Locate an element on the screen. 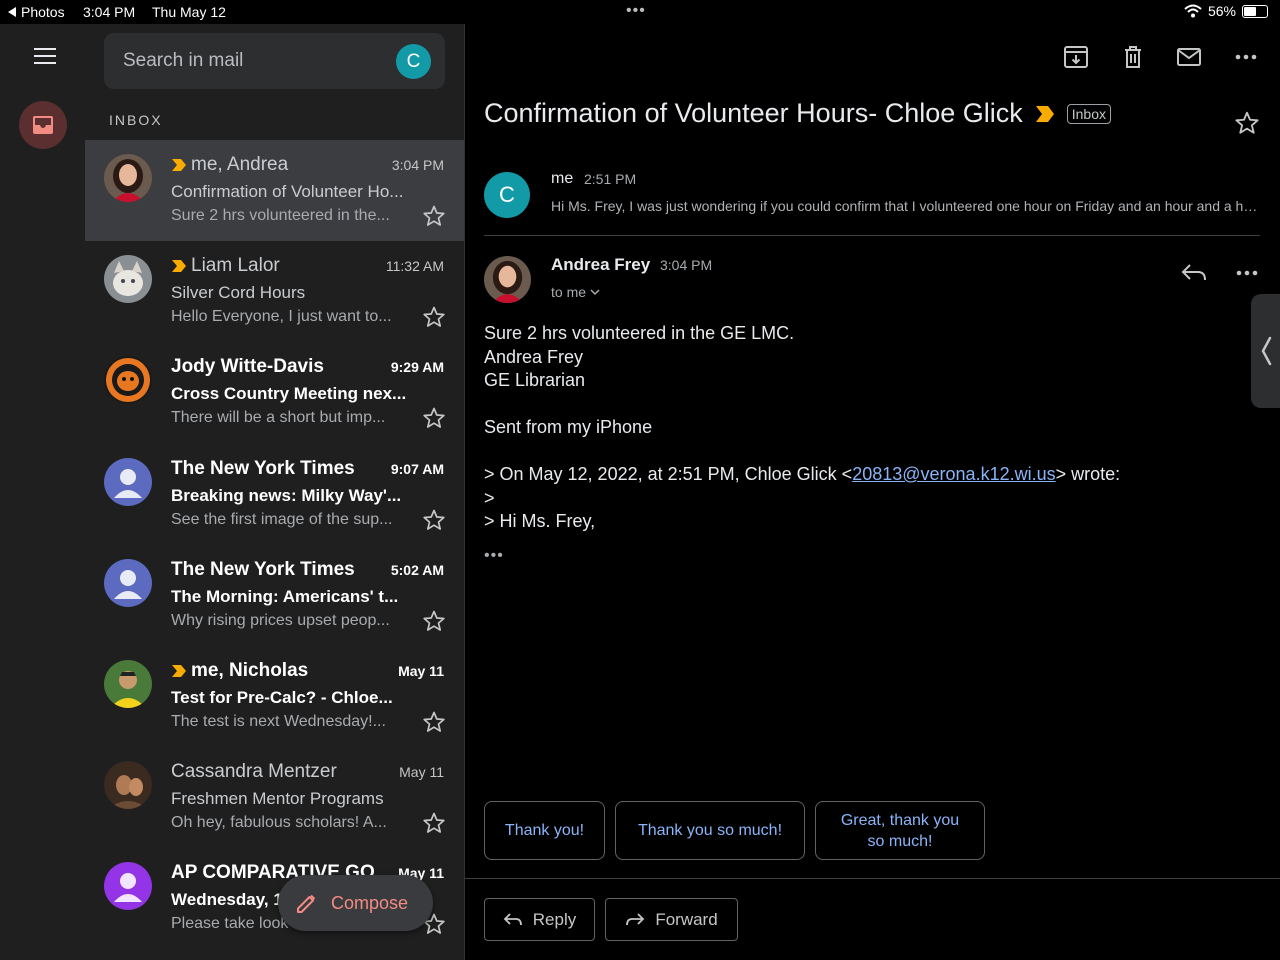 The image size is (1280, 960). status-date: Thu May 12 is located at coordinates (189, 12).